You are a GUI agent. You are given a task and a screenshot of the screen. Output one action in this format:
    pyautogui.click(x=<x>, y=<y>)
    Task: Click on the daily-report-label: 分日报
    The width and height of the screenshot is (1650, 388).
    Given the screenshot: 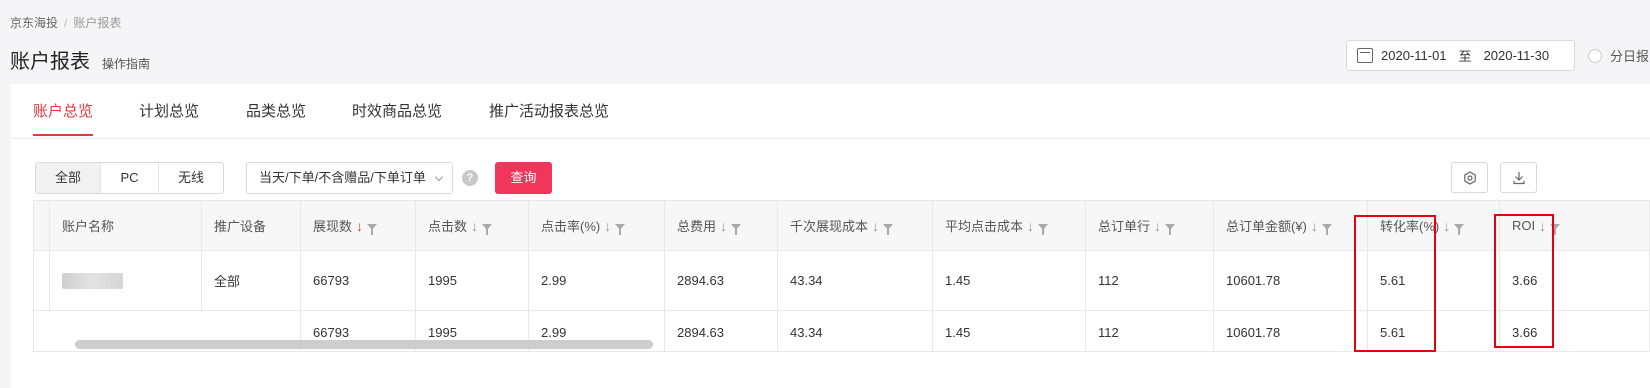 What is the action you would take?
    pyautogui.click(x=1630, y=56)
    